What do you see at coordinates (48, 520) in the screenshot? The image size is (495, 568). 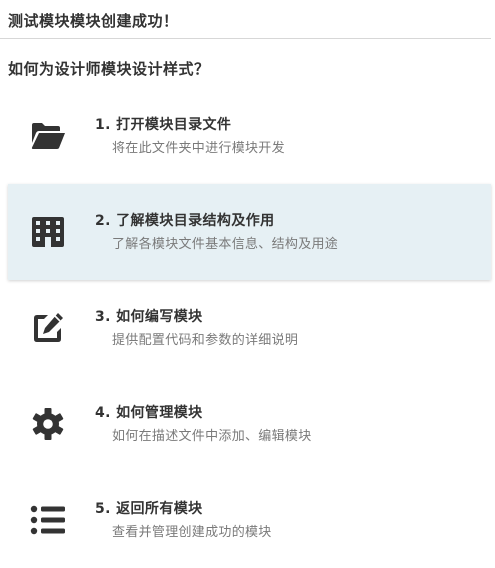 I see `list-icon` at bounding box center [48, 520].